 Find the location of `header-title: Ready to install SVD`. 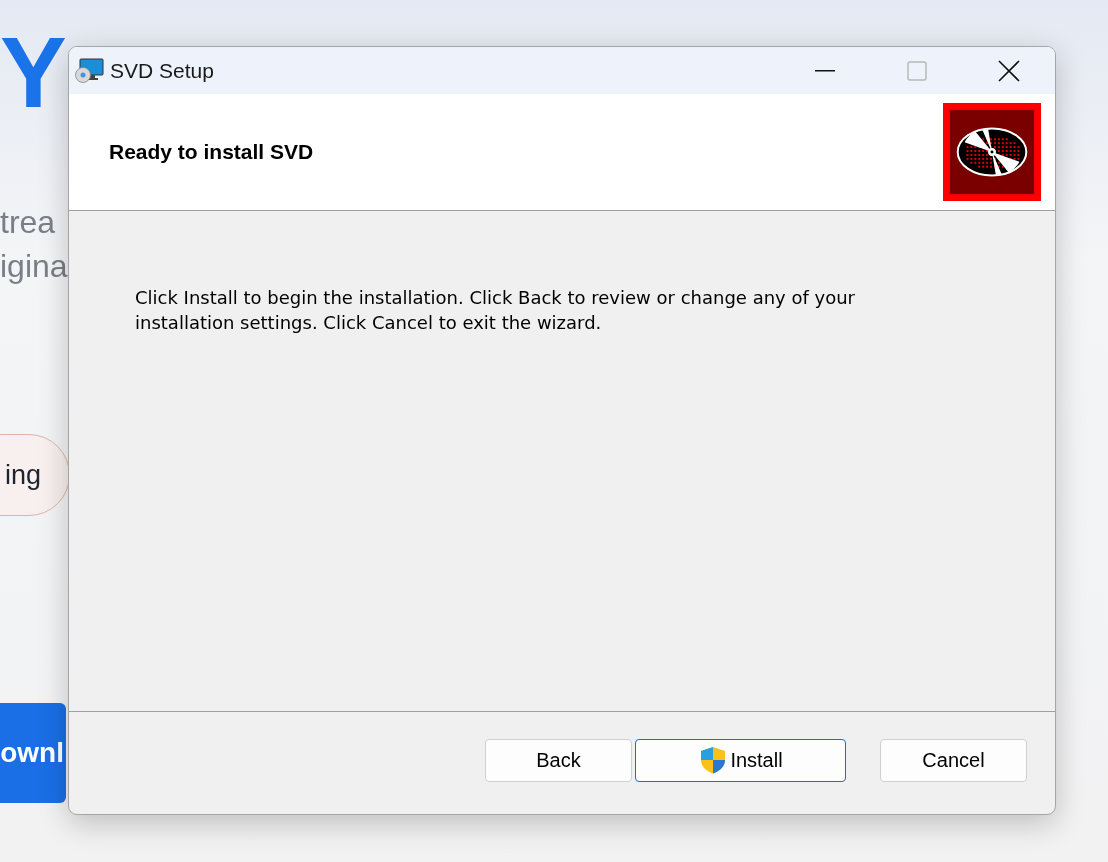

header-title: Ready to install SVD is located at coordinates (211, 152).